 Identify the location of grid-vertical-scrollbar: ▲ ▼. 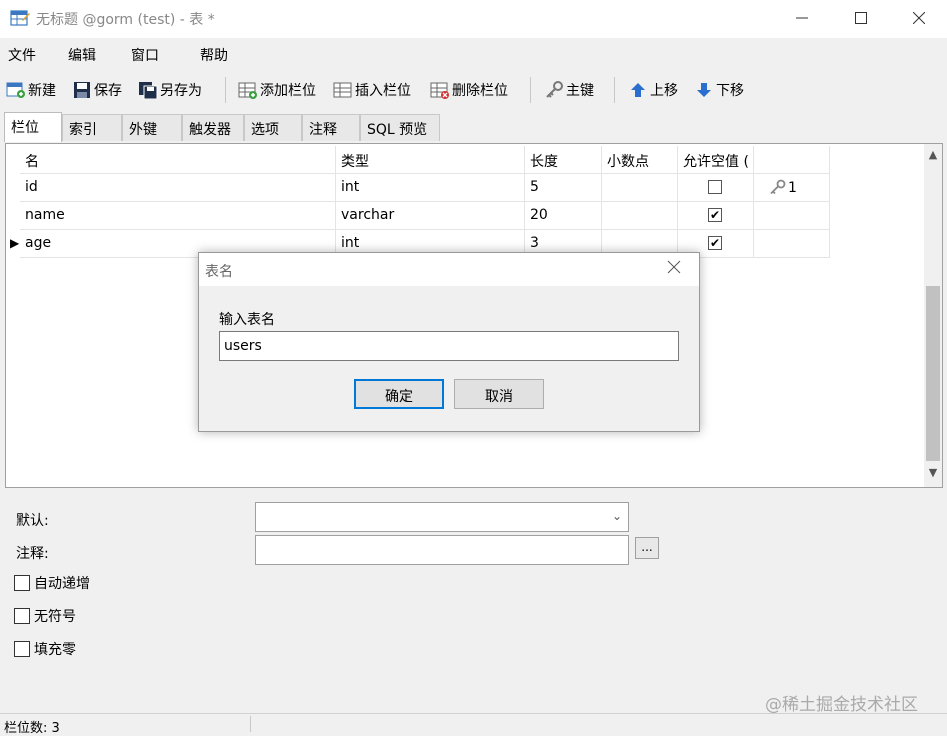
(933, 315).